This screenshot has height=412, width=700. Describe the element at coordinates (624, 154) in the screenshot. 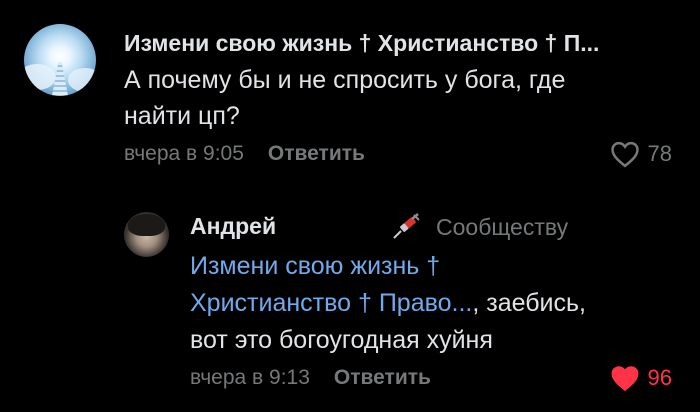

I see `heart-outline-icon` at that location.